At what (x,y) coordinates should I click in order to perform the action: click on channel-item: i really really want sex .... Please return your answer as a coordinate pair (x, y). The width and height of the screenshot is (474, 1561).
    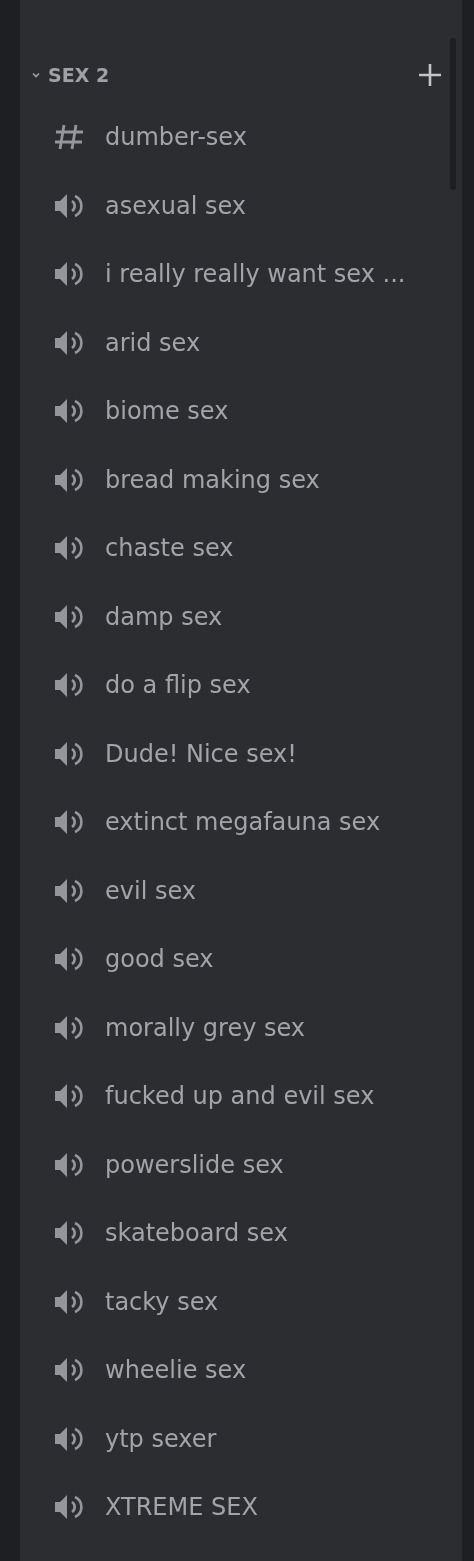
    Looking at the image, I should click on (241, 274).